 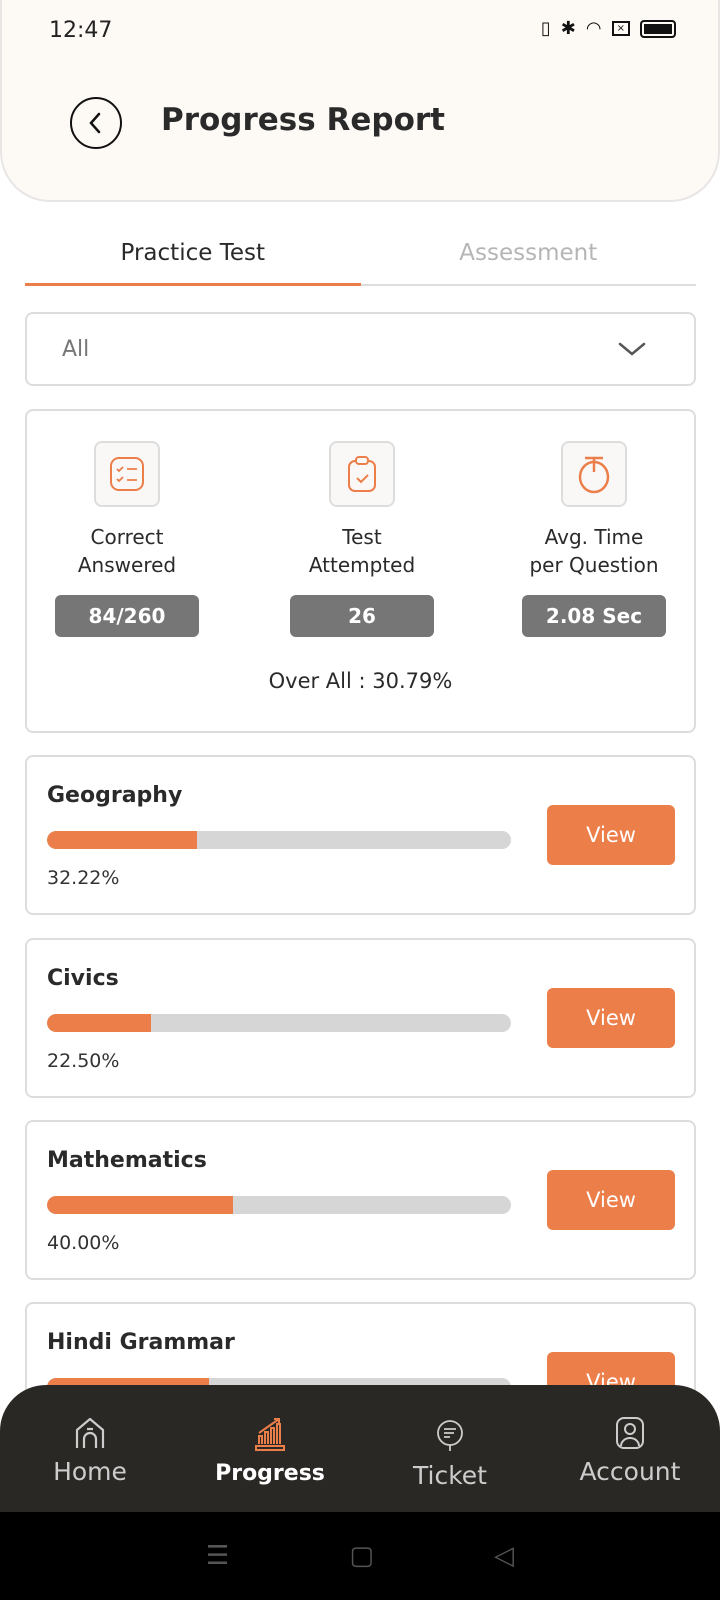 I want to click on nav-label: Account, so click(x=630, y=1471).